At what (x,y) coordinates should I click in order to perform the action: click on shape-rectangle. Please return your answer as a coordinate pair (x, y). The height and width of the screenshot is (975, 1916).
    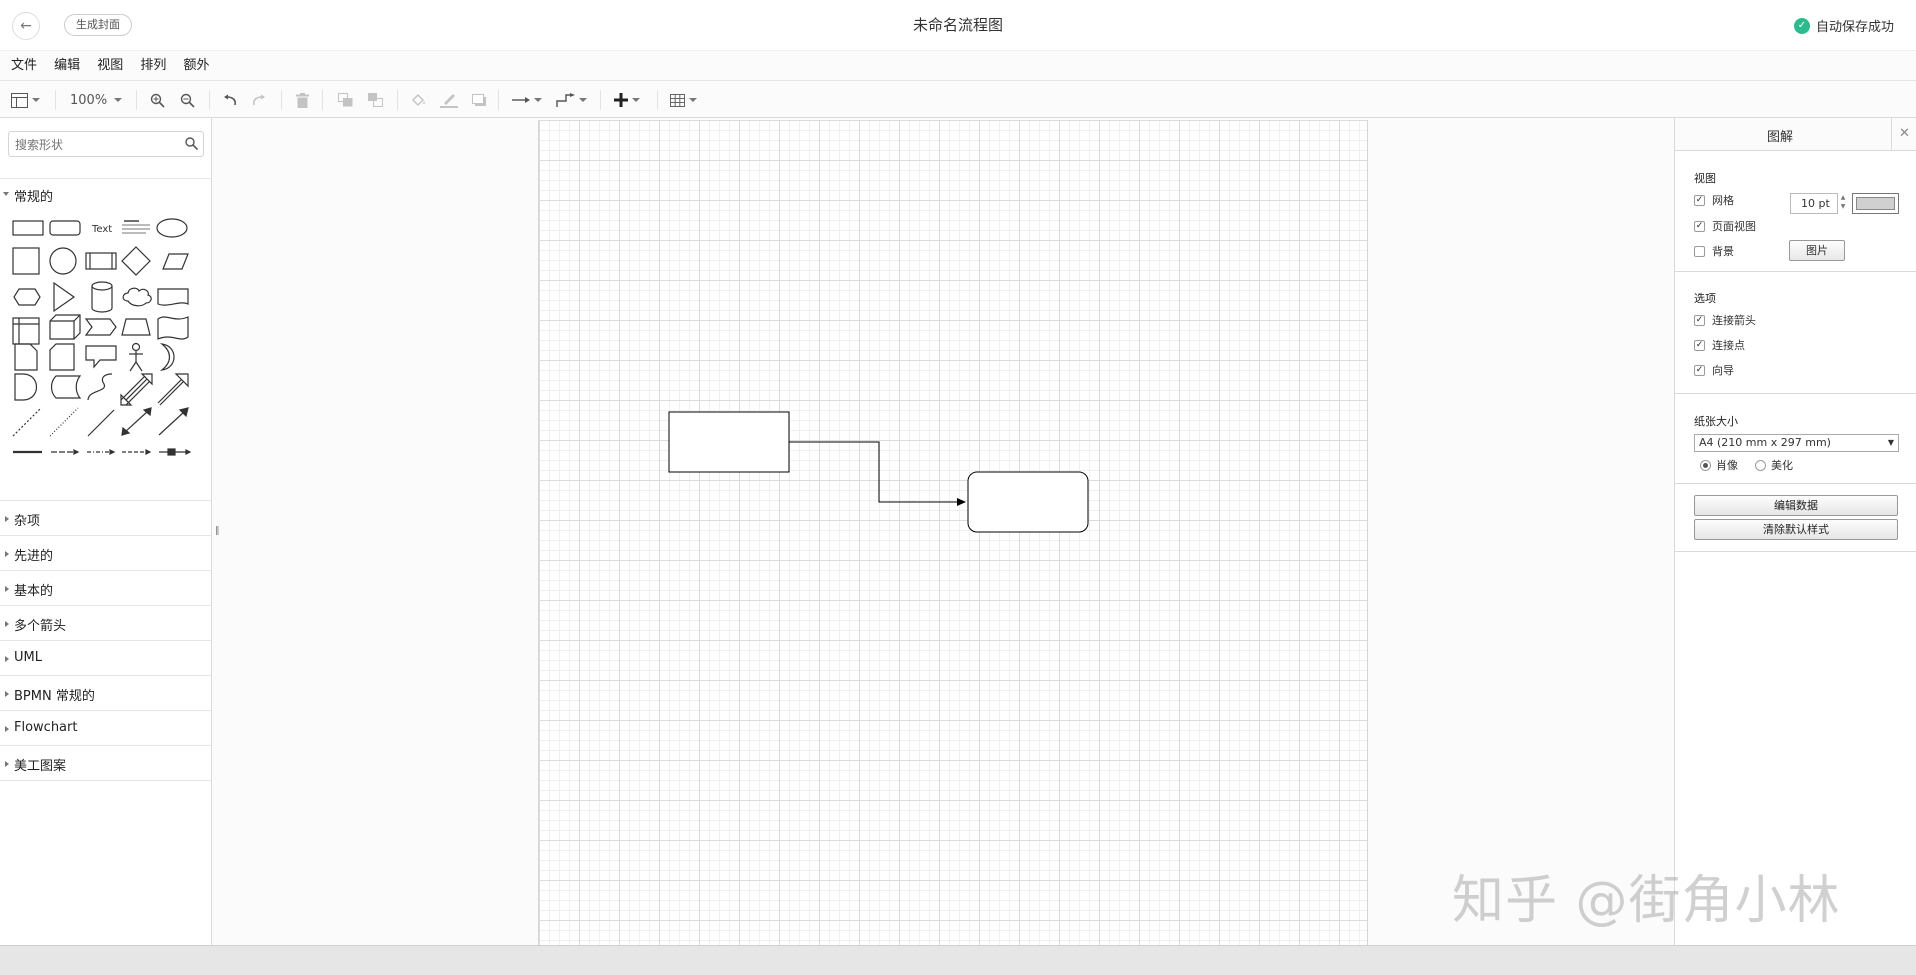
    Looking at the image, I should click on (28, 228).